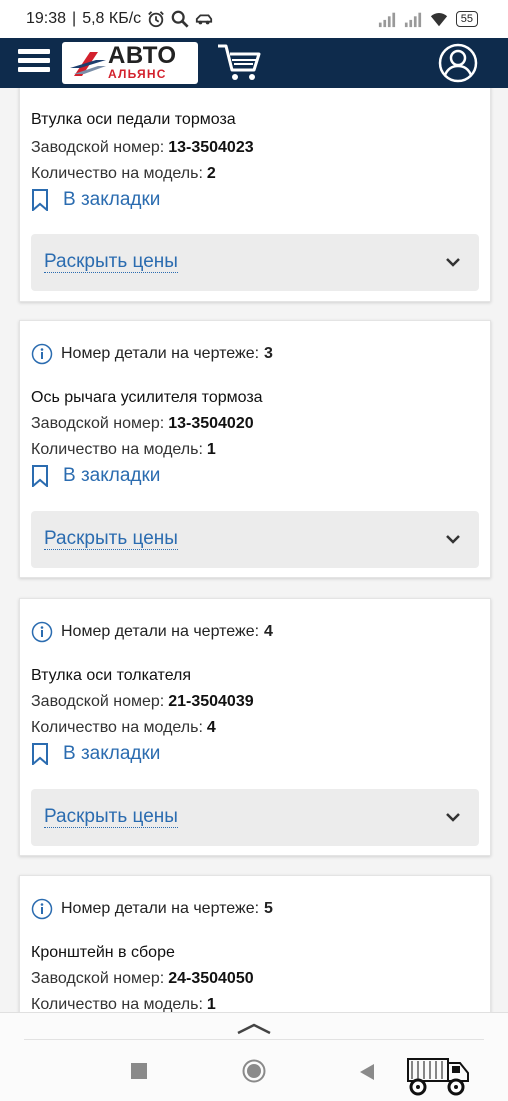 This screenshot has height=1101, width=508. What do you see at coordinates (211, 978) in the screenshot?
I see `factory-number-value: 24-3504050` at bounding box center [211, 978].